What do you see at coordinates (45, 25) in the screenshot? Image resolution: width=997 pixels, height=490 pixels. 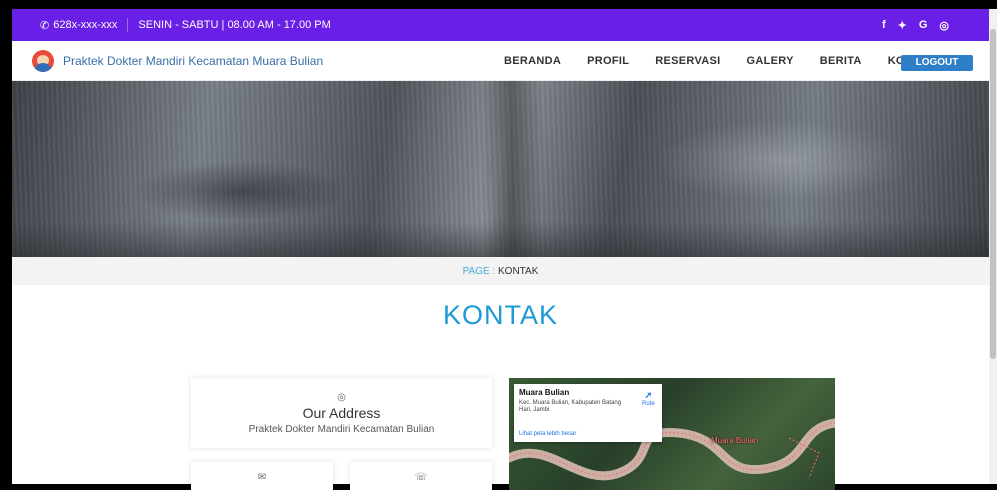 I see `phone-icon: ✆` at bounding box center [45, 25].